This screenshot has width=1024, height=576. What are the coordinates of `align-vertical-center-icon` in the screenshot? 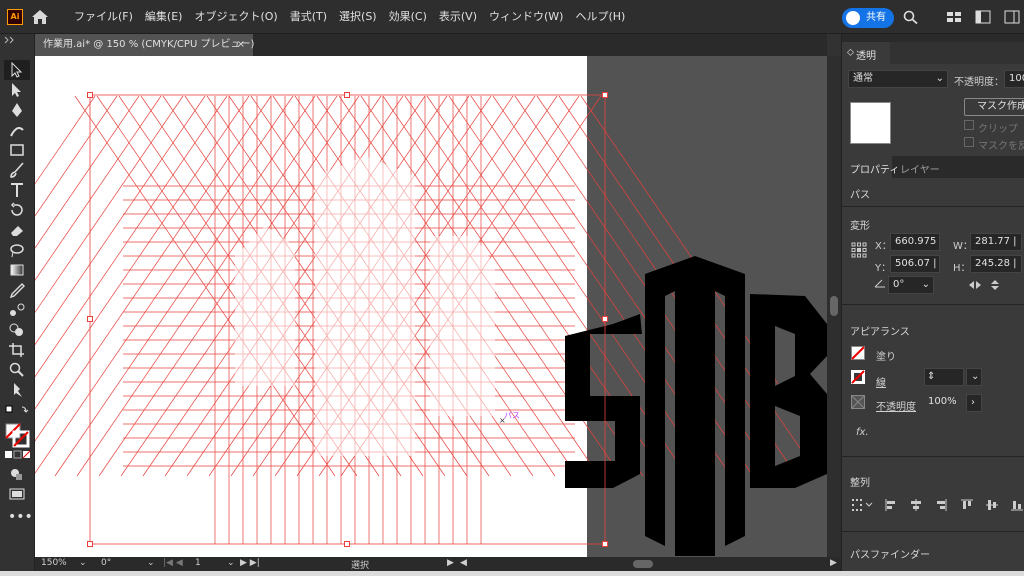 It's located at (992, 505).